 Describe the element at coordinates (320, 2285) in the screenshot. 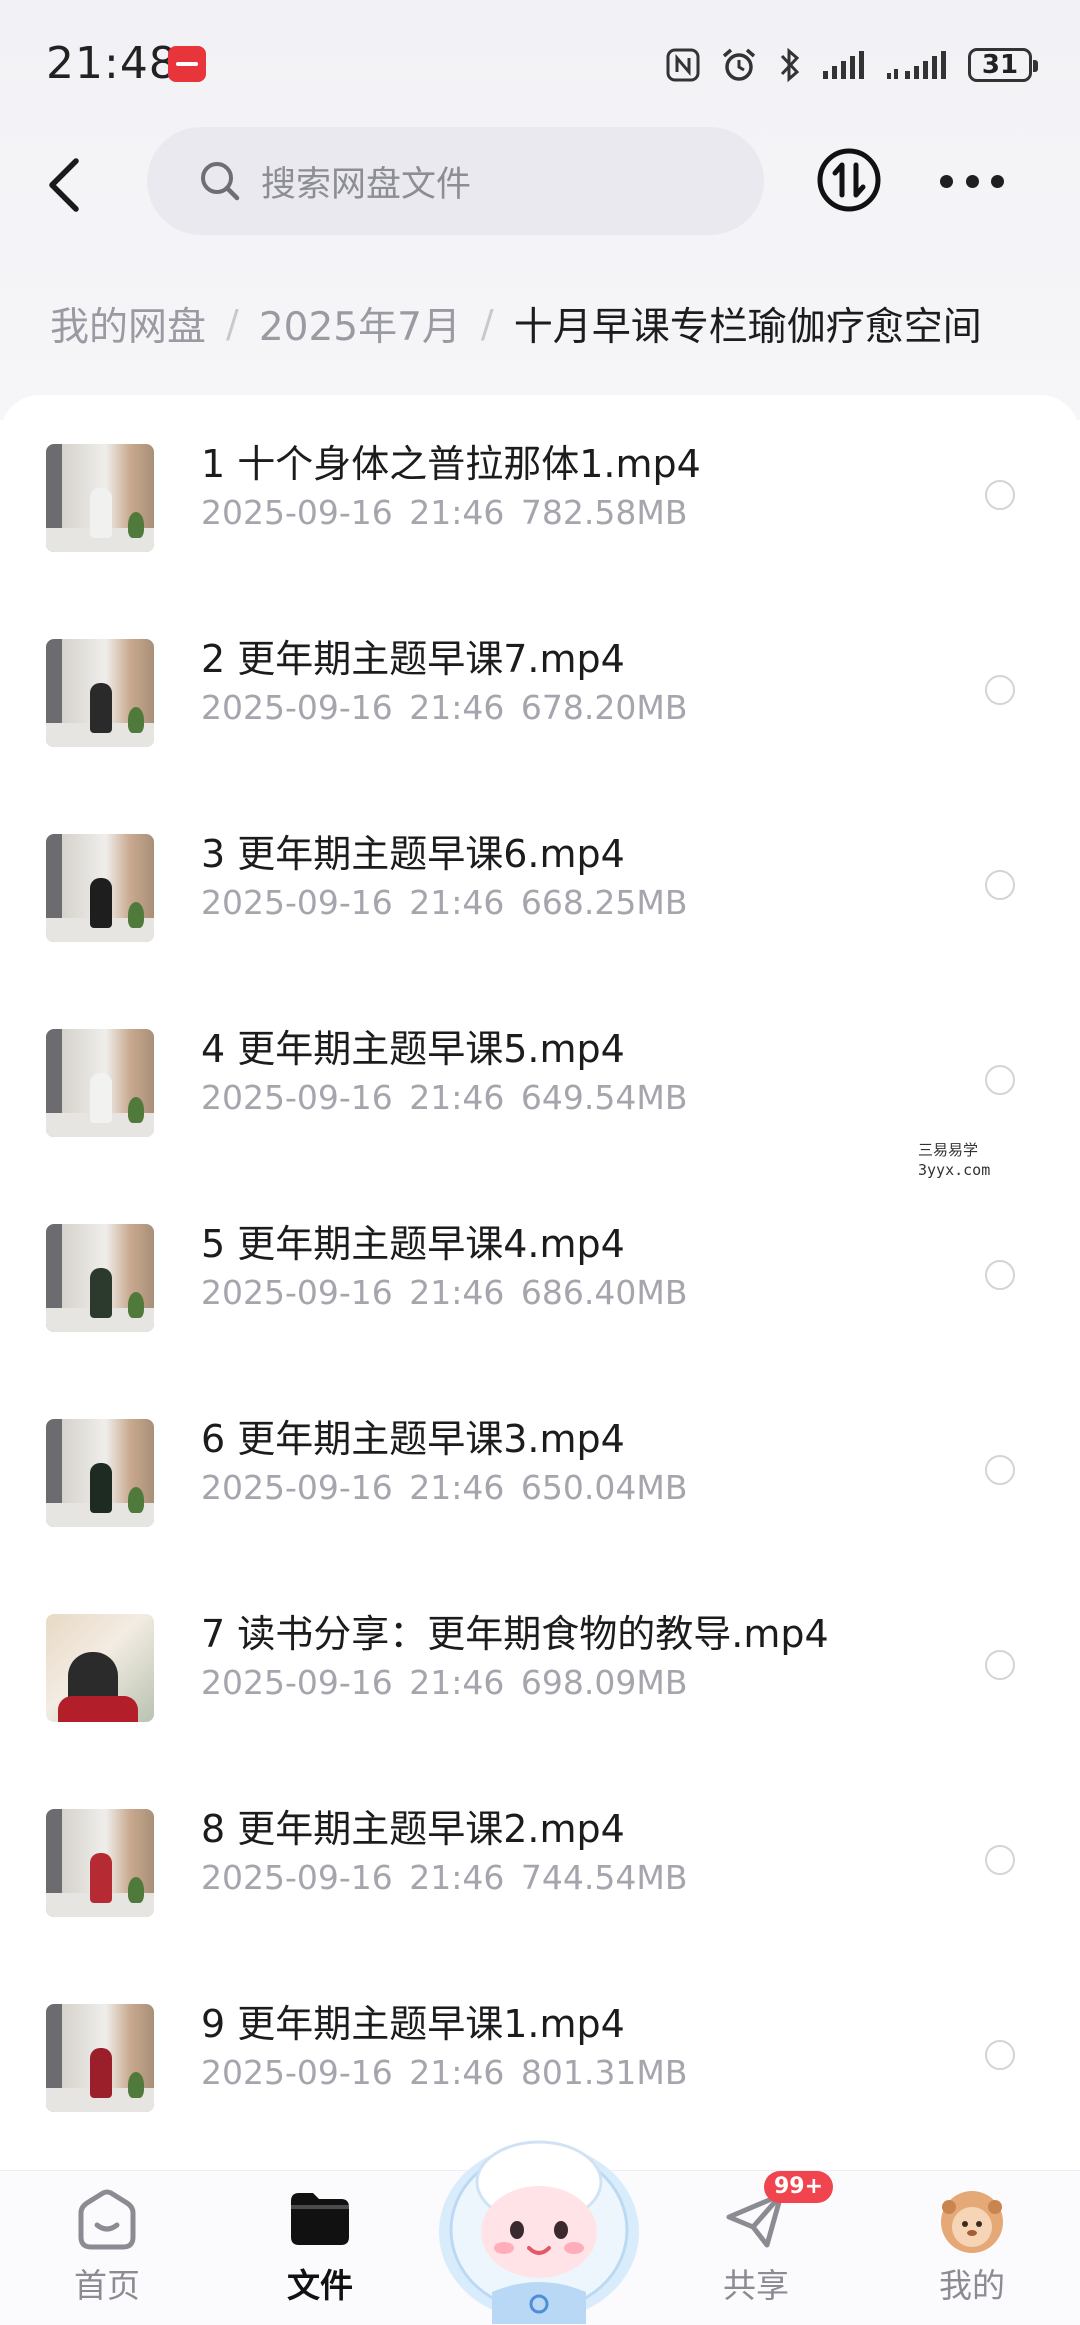

I see `nav-files-label: 文件` at that location.